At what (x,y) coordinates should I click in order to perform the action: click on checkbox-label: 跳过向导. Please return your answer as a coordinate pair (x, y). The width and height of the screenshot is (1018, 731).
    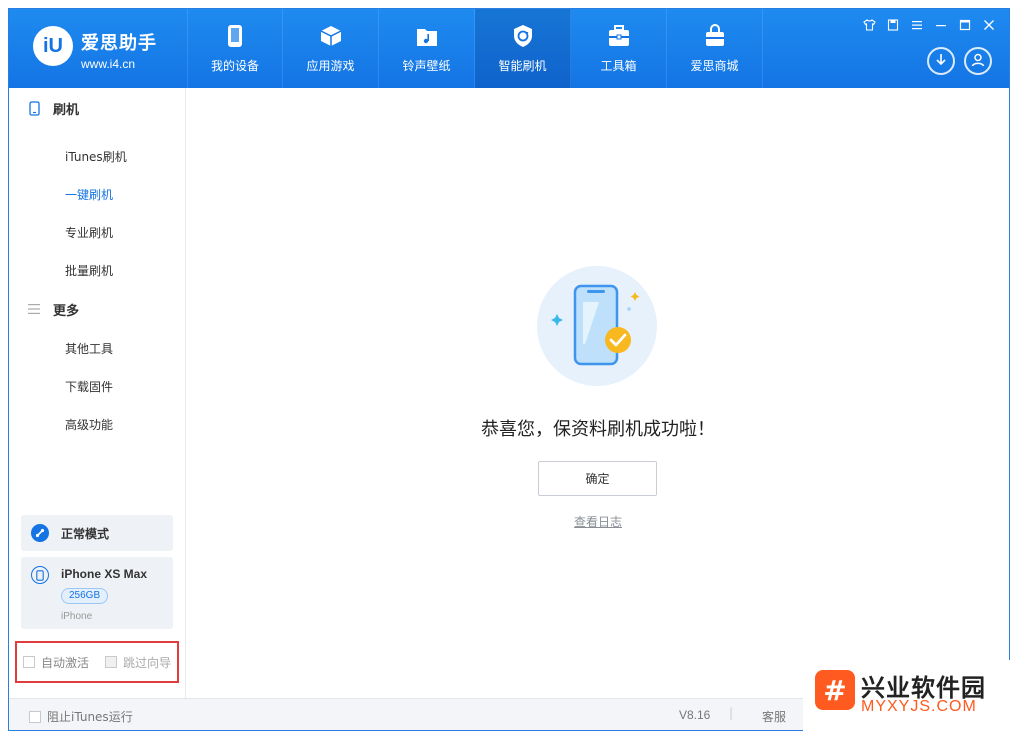
    Looking at the image, I should click on (147, 662).